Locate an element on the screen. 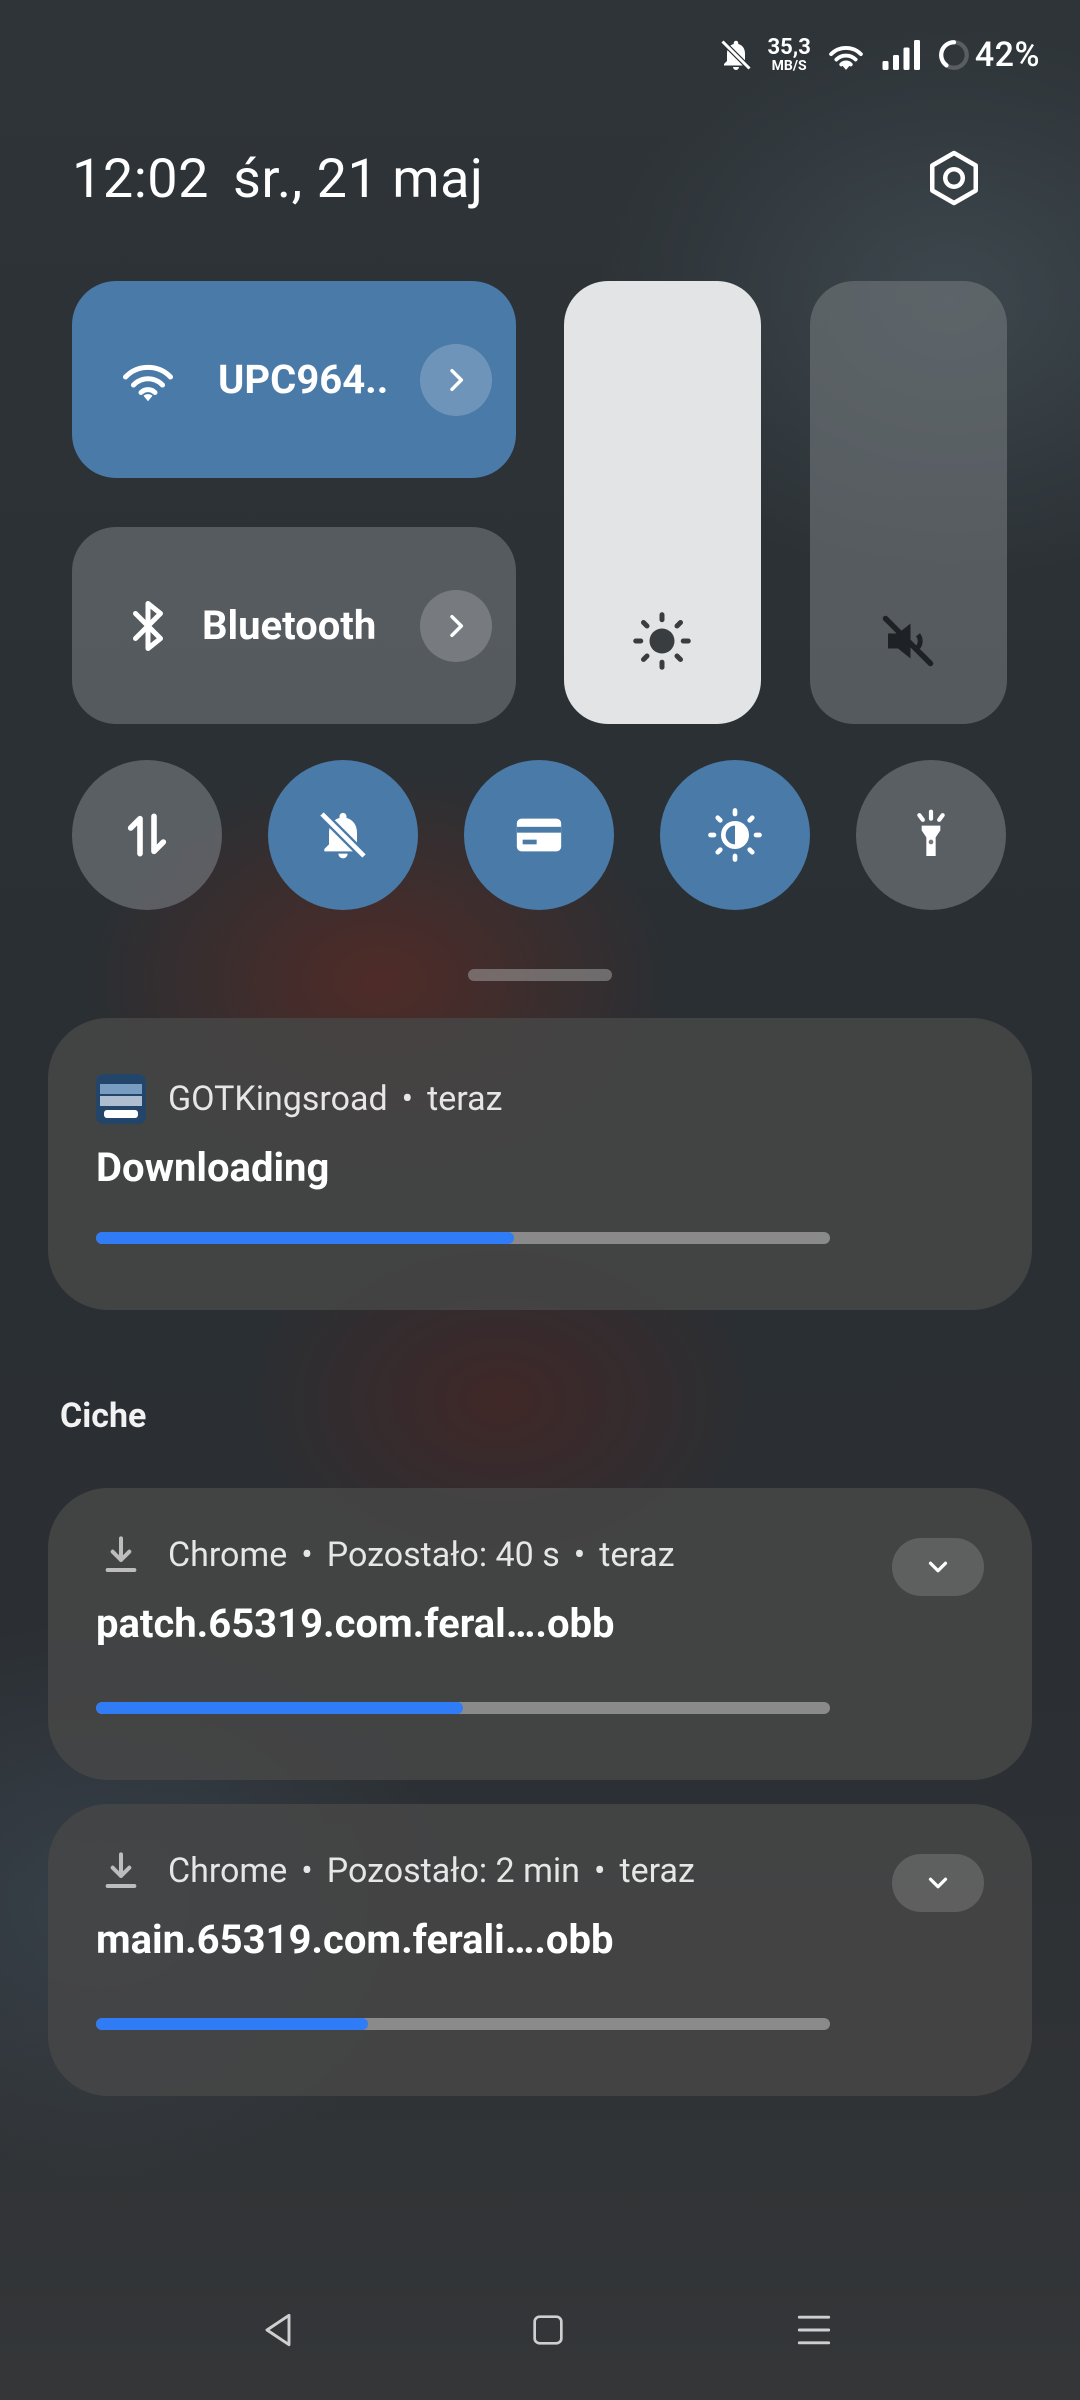 The image size is (1080, 2400). gear-icon is located at coordinates (954, 178).